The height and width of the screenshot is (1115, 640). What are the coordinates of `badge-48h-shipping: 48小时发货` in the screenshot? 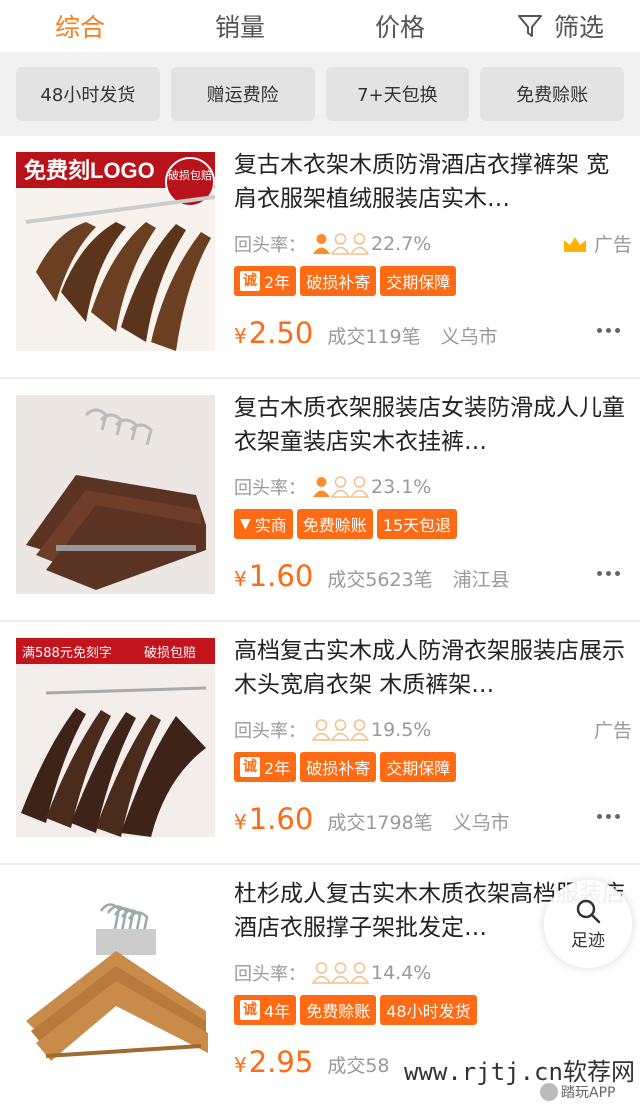 It's located at (428, 1010).